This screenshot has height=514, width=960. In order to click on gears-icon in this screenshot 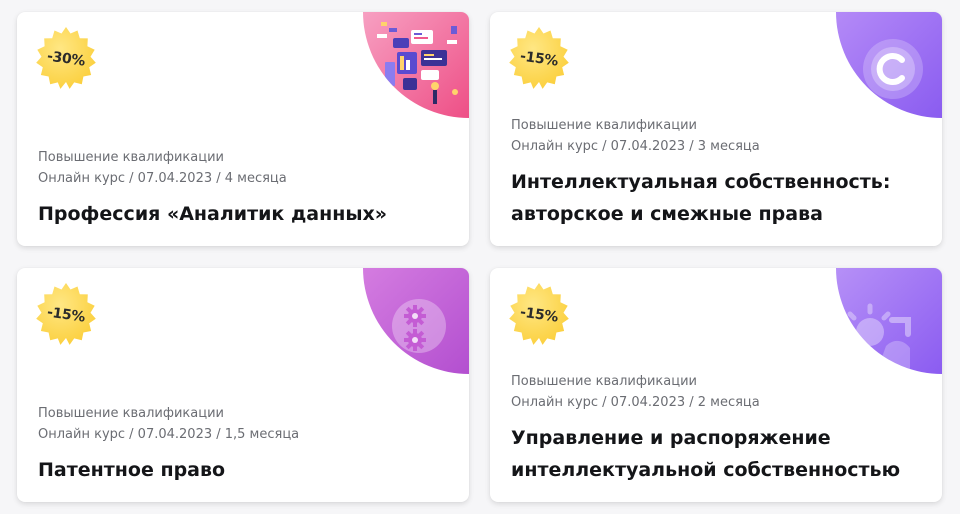, I will do `click(416, 321)`.